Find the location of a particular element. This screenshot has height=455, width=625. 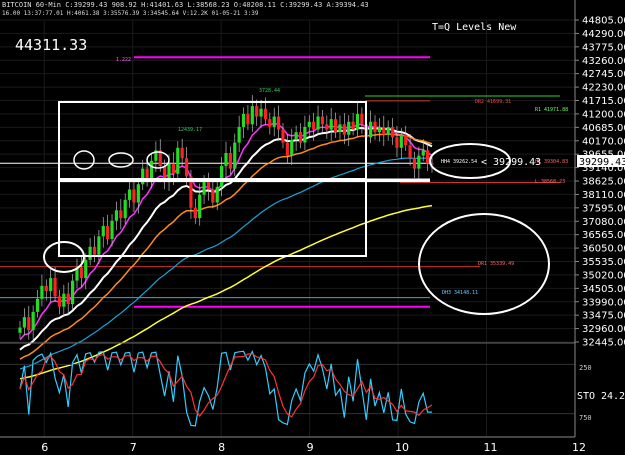

price-tick-label: 33475.00 is located at coordinates (603, 316).